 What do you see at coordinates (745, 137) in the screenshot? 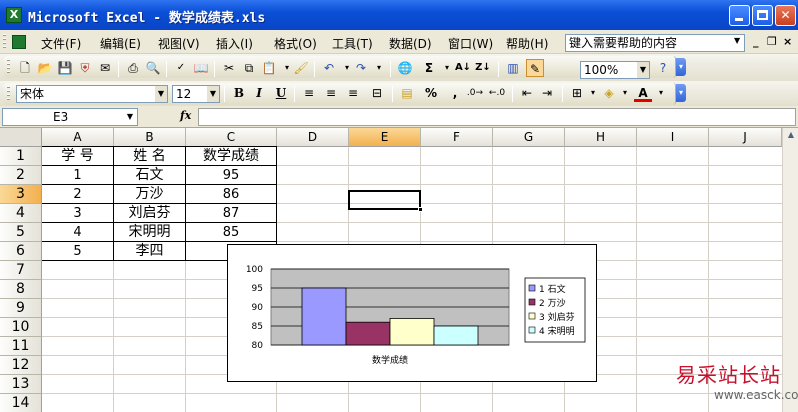
I see `column-header-j: J` at bounding box center [745, 137].